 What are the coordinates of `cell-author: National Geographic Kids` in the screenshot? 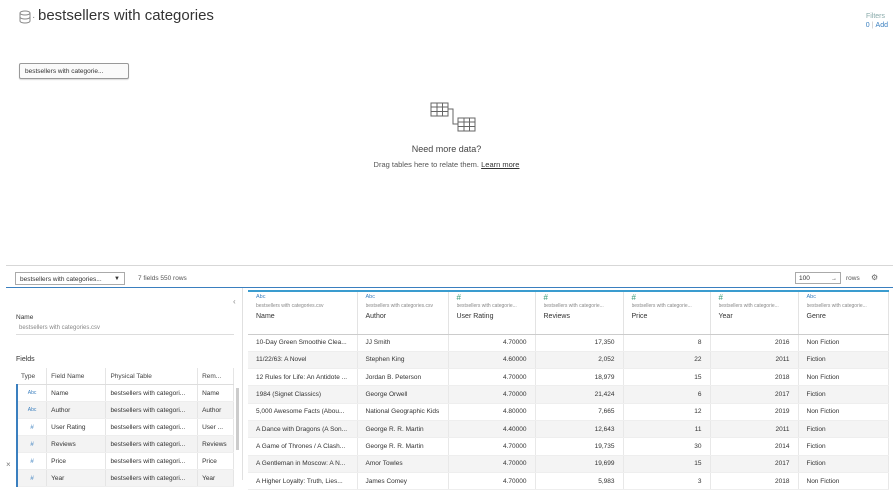 It's located at (403, 412).